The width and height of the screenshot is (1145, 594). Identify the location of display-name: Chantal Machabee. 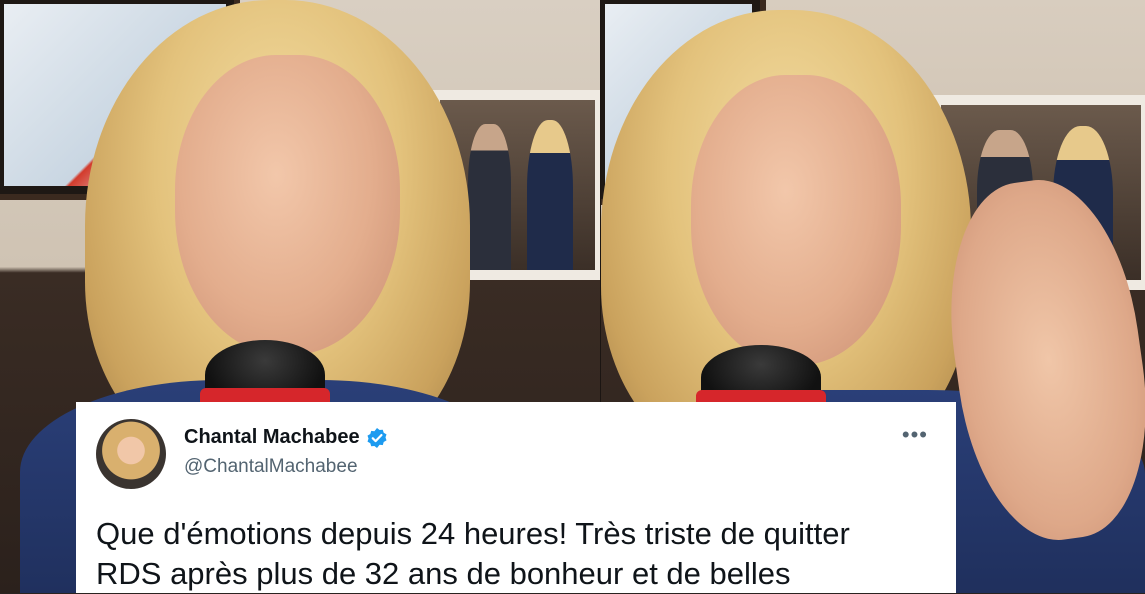
(272, 437).